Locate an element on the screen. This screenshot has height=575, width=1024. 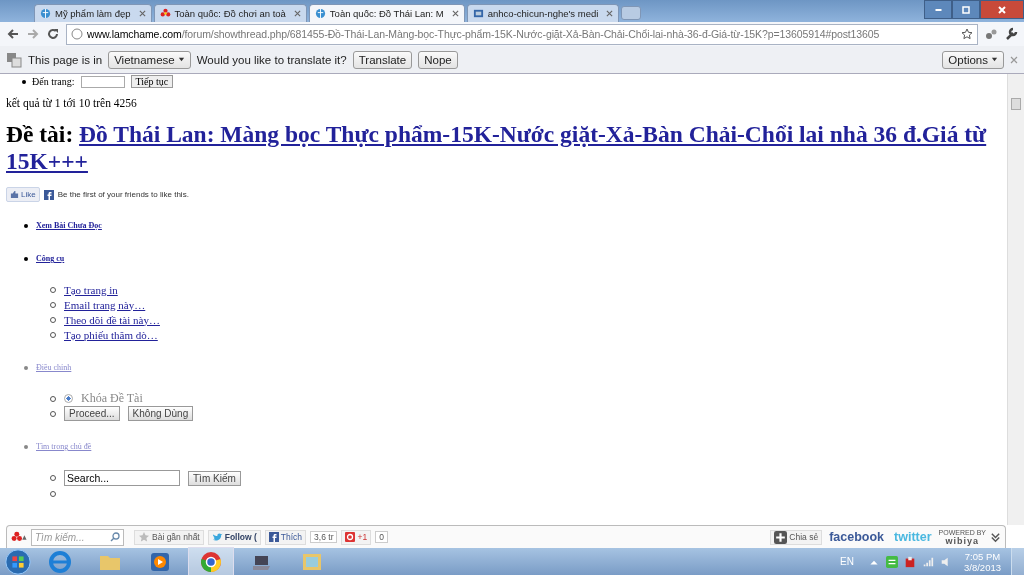
browser-tab: Mỹ phẩm làm đẹp is located at coordinates (93, 13).